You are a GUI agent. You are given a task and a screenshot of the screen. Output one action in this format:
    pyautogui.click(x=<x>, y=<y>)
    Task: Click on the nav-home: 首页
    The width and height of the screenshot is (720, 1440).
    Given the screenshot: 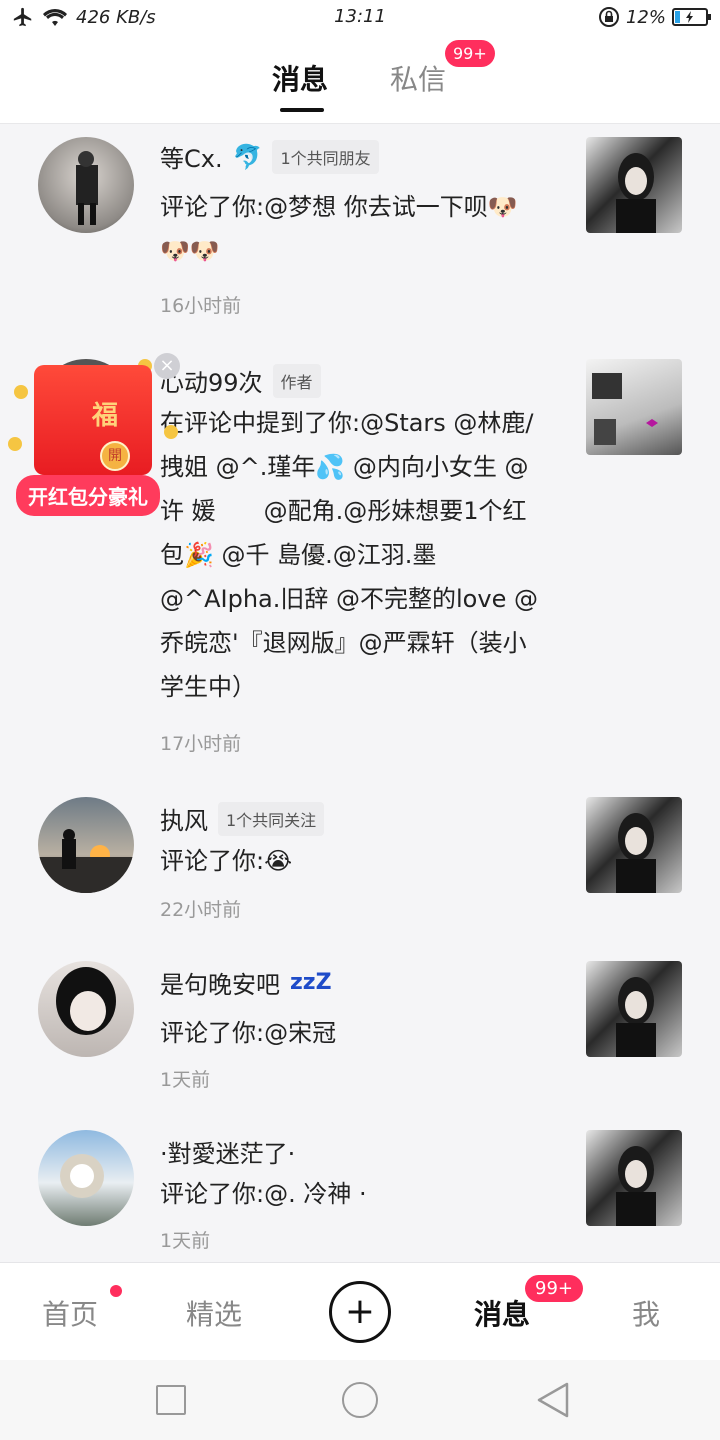 What is the action you would take?
    pyautogui.click(x=70, y=1313)
    